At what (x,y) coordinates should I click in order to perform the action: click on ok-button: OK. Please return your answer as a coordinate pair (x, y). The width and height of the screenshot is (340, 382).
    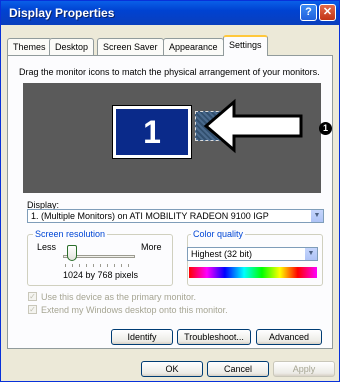
    Looking at the image, I should click on (172, 369).